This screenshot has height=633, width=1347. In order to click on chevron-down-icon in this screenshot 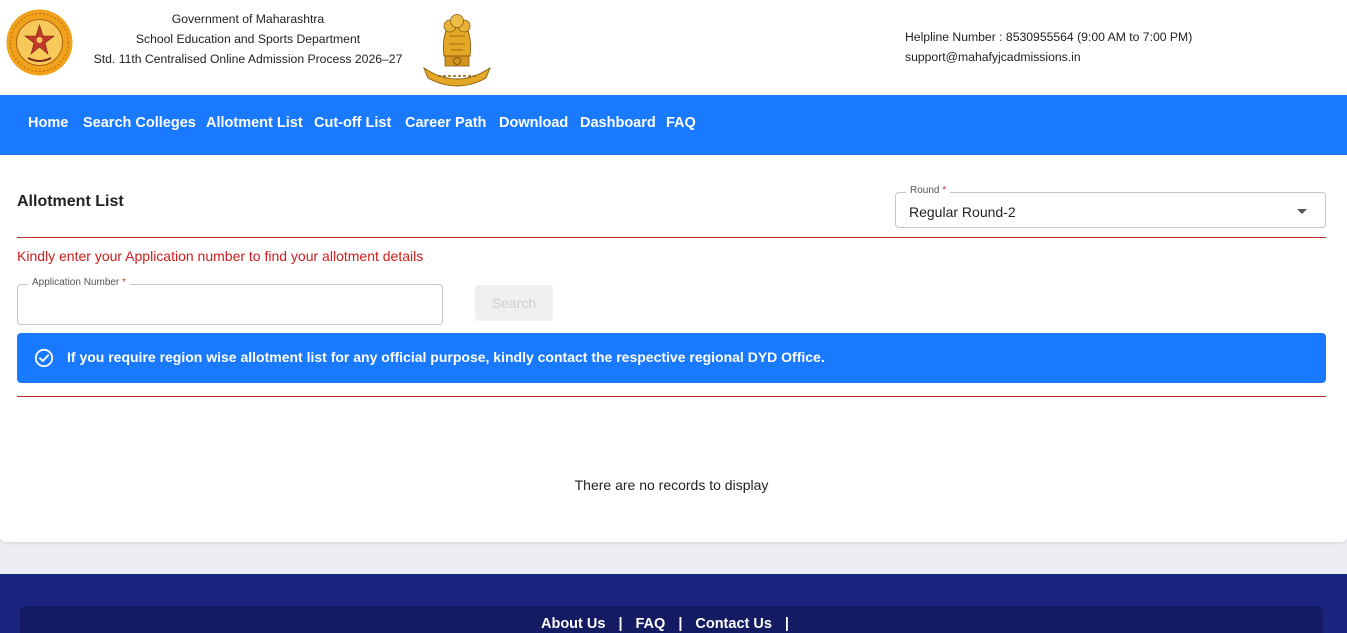, I will do `click(1302, 211)`.